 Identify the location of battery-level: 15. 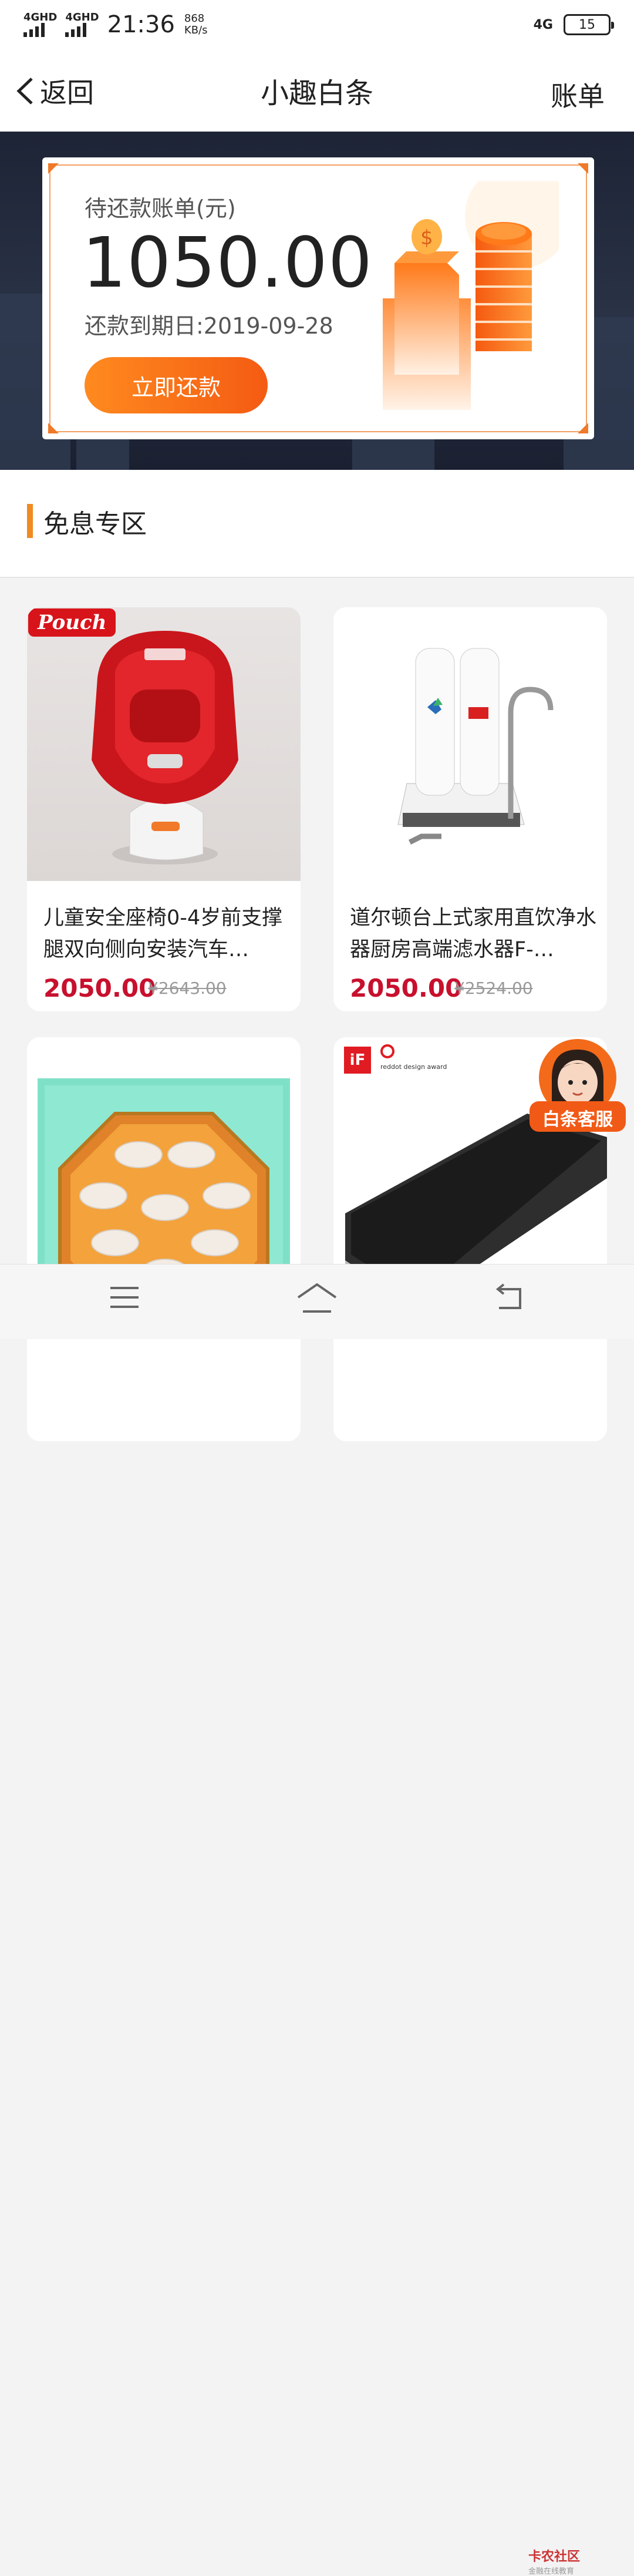
(587, 25).